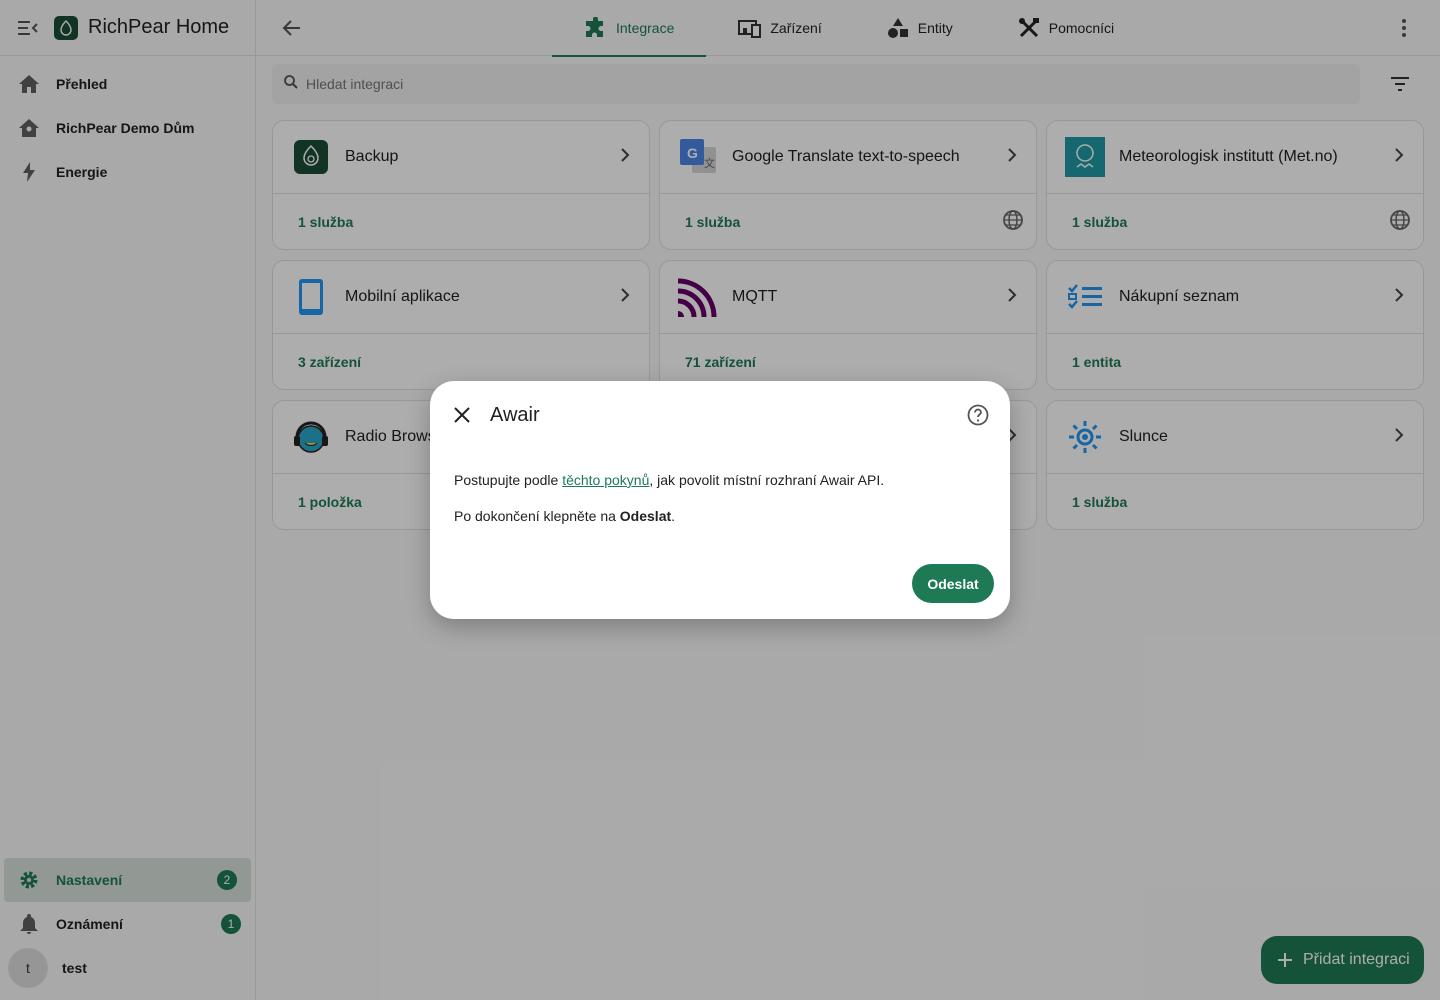 Image resolution: width=1440 pixels, height=1000 pixels. What do you see at coordinates (978, 415) in the screenshot?
I see `help-icon` at bounding box center [978, 415].